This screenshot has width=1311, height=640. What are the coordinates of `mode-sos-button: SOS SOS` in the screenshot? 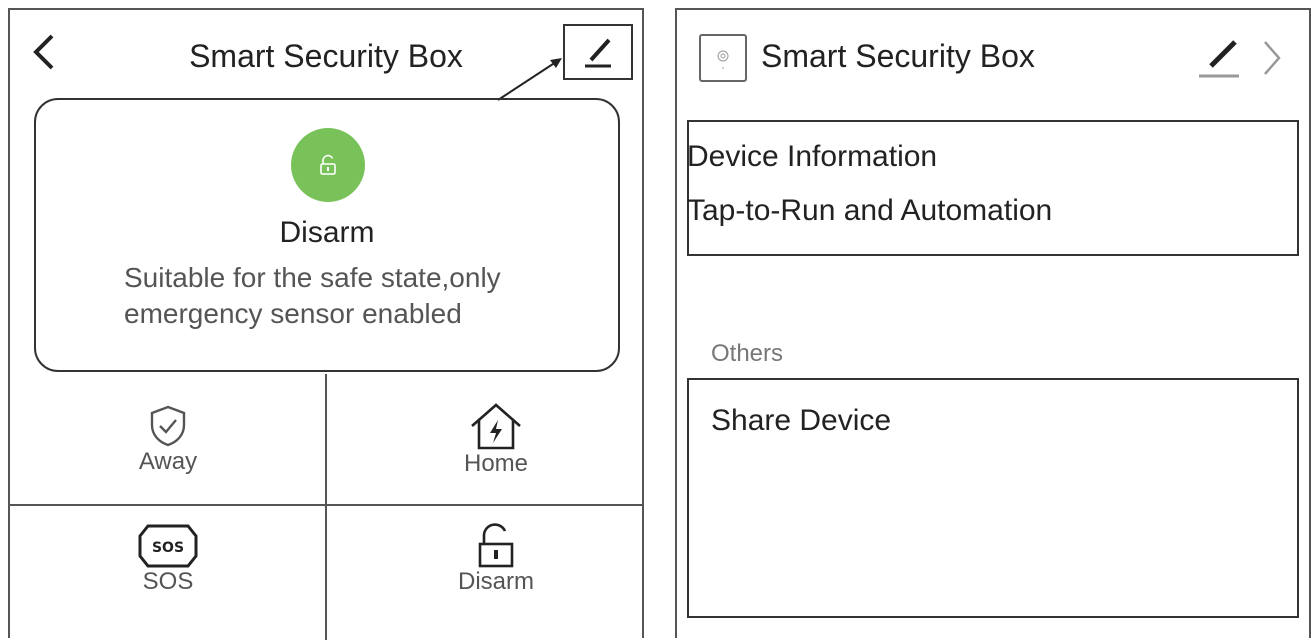 It's located at (168, 560).